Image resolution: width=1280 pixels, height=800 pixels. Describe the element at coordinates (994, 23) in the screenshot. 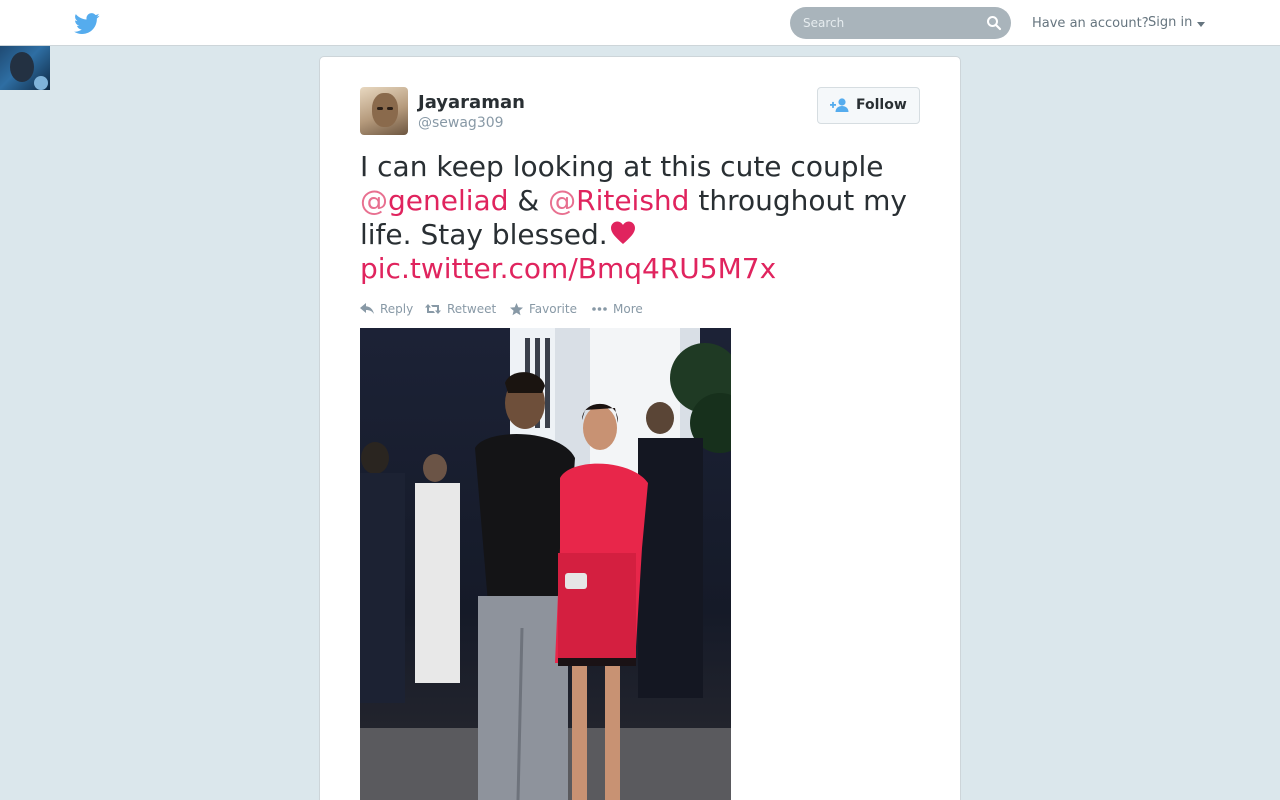

I see `search-icon` at that location.